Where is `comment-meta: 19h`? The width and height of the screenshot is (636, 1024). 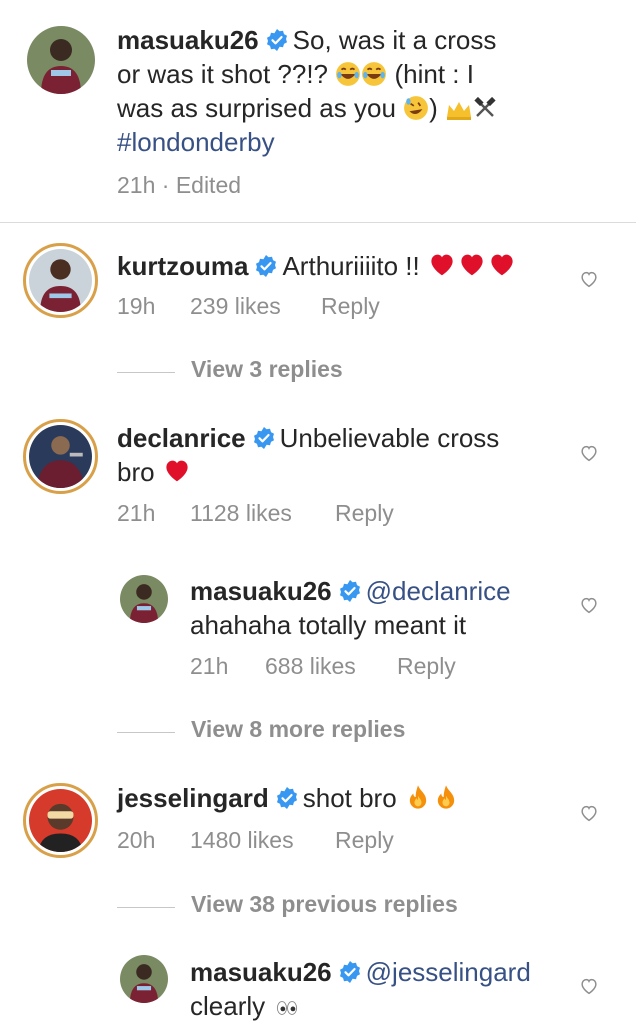
comment-meta: 19h is located at coordinates (136, 306).